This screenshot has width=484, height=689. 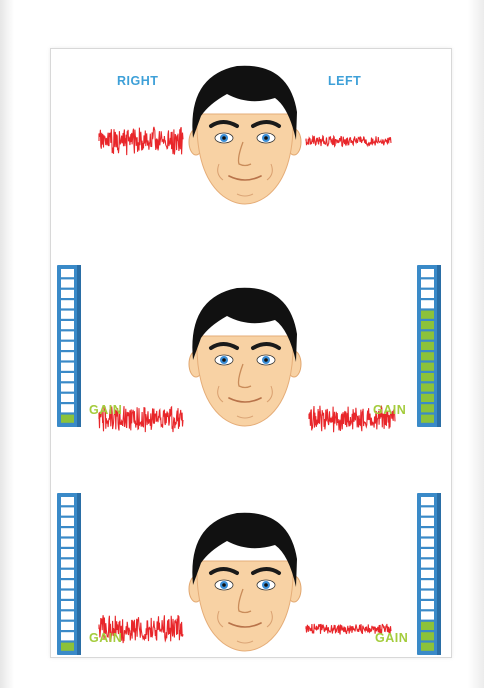 What do you see at coordinates (138, 81) in the screenshot?
I see `right-ear-label: RIGHT` at bounding box center [138, 81].